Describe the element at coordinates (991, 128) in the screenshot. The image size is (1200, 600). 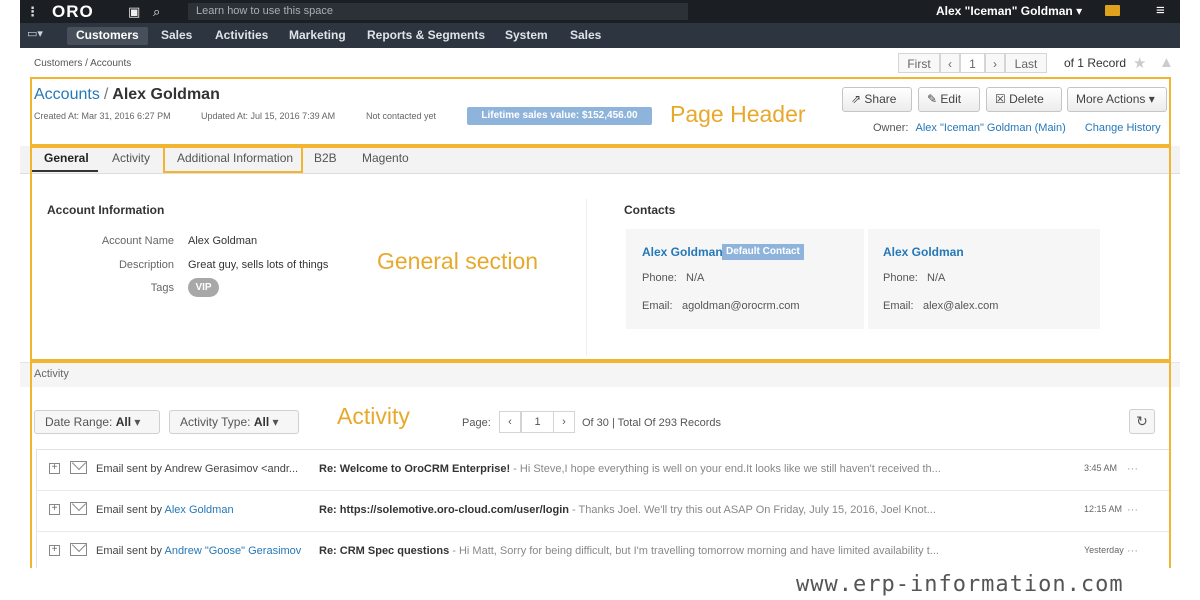
I see `owner-link: Alex "Iceman" Goldman (Main)` at that location.